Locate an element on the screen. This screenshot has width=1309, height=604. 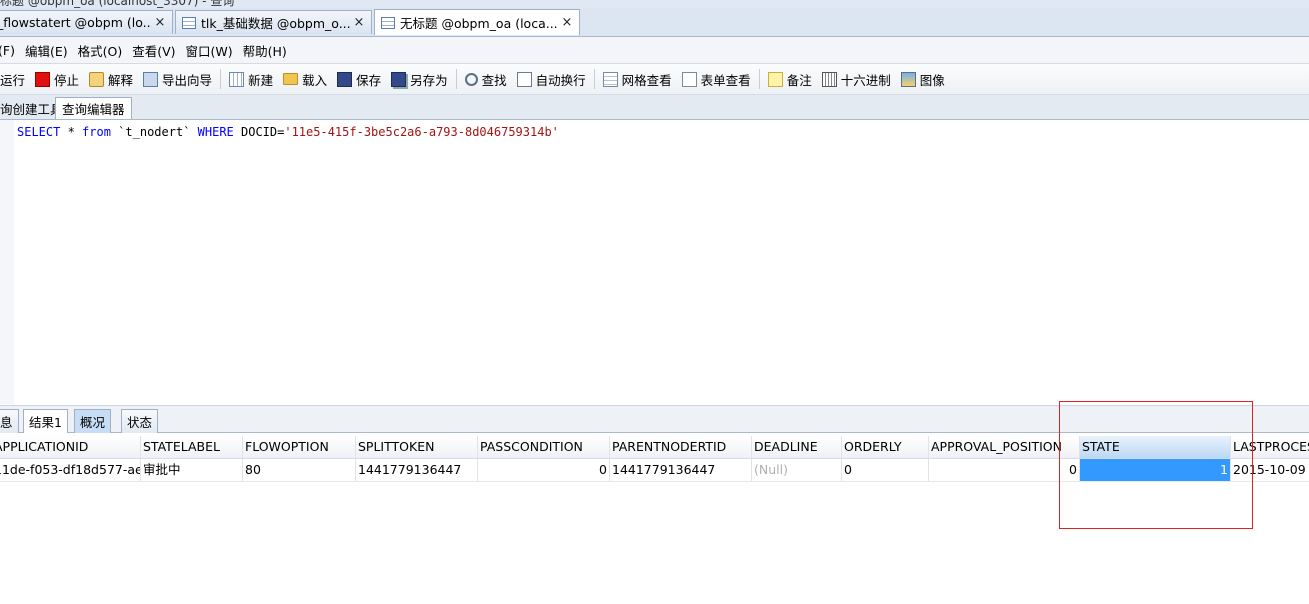
cell-applicationid: 11de-f053-df18d577-aeb is located at coordinates (70, 470).